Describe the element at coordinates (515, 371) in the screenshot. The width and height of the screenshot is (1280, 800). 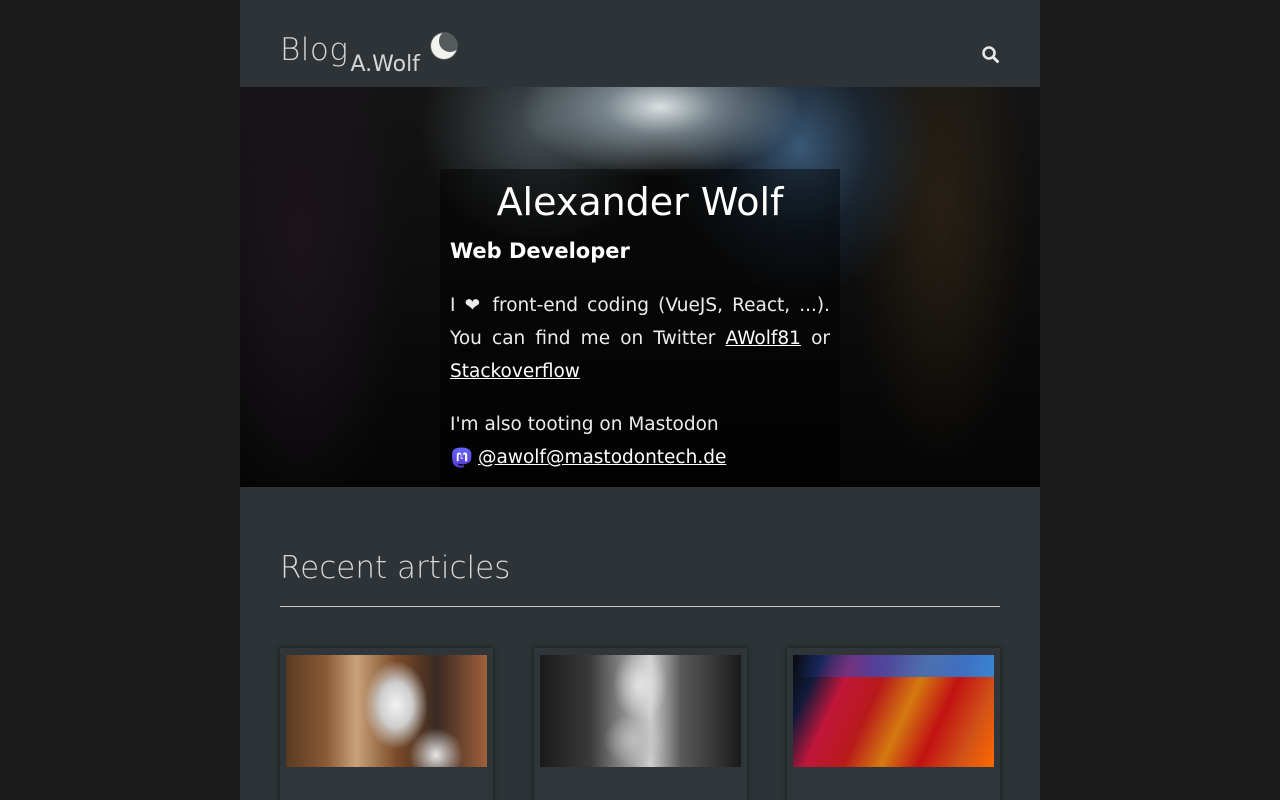
I see `stackoverflow-link: Stackoverflow` at that location.